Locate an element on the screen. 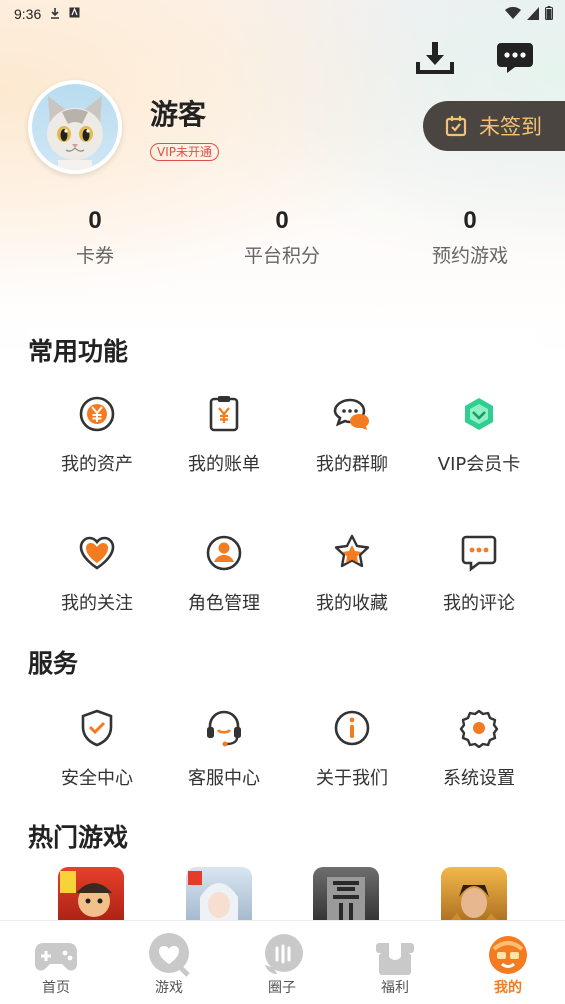  yen-coin-icon is located at coordinates (97, 414).